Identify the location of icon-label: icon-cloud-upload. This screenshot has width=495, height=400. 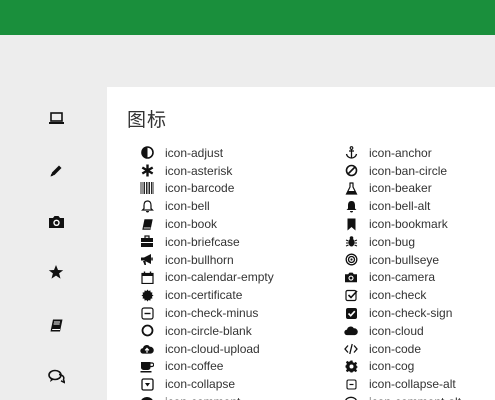
(212, 348).